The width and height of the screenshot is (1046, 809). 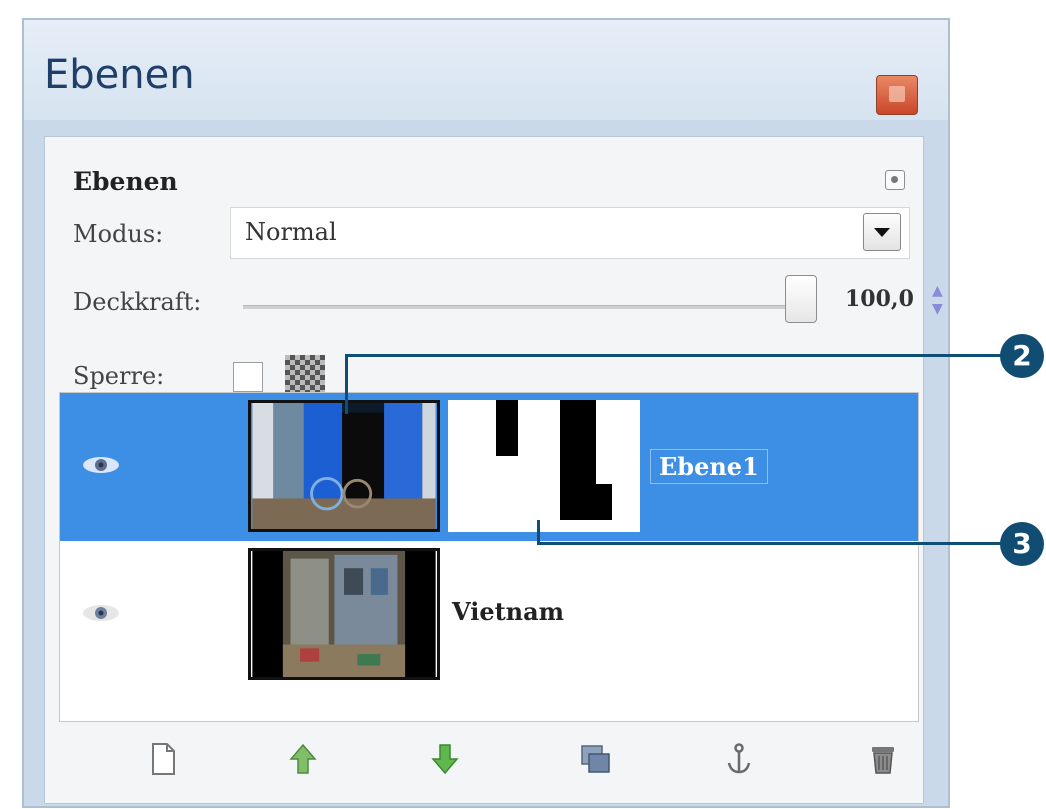 I want to click on layer-mask-thumbnail, so click(x=544, y=466).